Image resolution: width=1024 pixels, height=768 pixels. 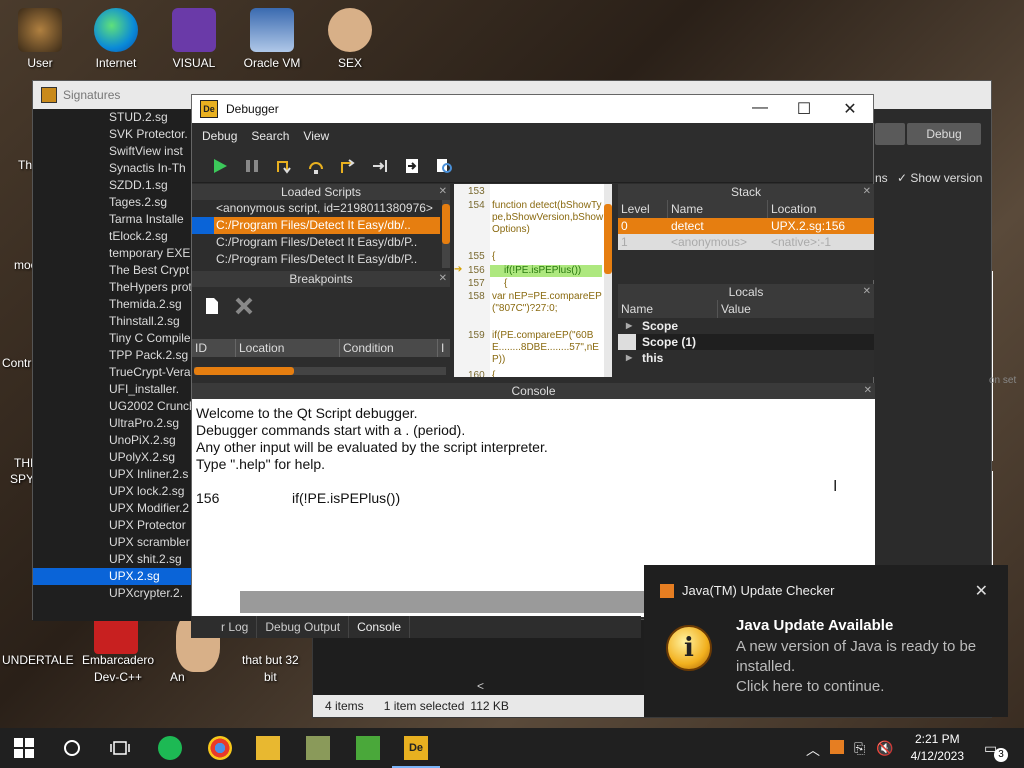 What do you see at coordinates (939, 178) in the screenshot?
I see `show-version-checkbox: ✓ Show version` at bounding box center [939, 178].